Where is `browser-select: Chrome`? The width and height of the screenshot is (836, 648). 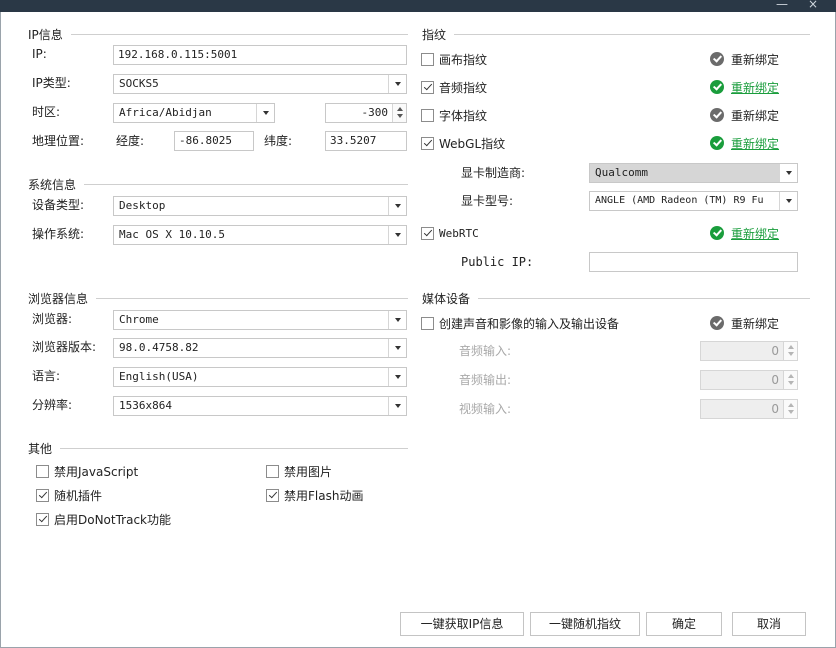
browser-select: Chrome is located at coordinates (260, 320).